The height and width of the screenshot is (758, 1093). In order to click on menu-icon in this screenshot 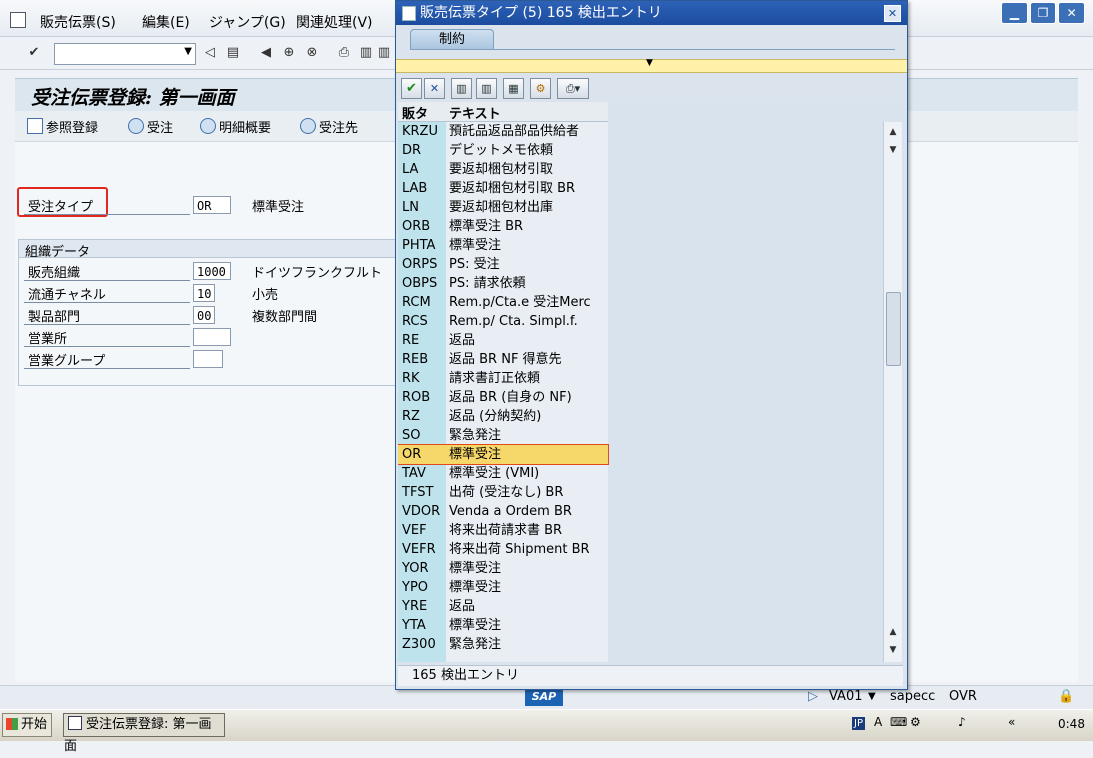, I will do `click(18, 20)`.